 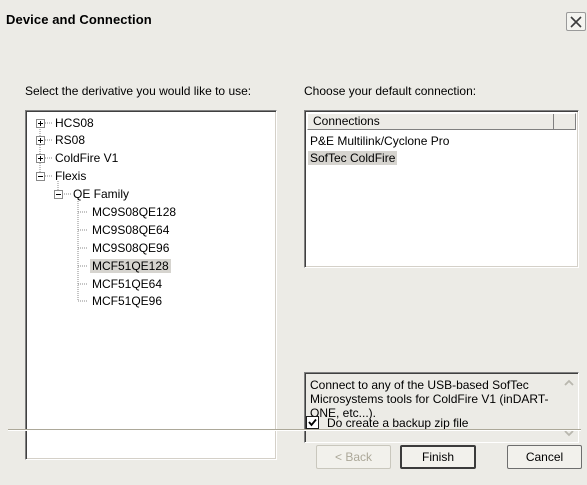 I want to click on tree-item-mc9s08qe64: MC9S08QE64, so click(x=130, y=230).